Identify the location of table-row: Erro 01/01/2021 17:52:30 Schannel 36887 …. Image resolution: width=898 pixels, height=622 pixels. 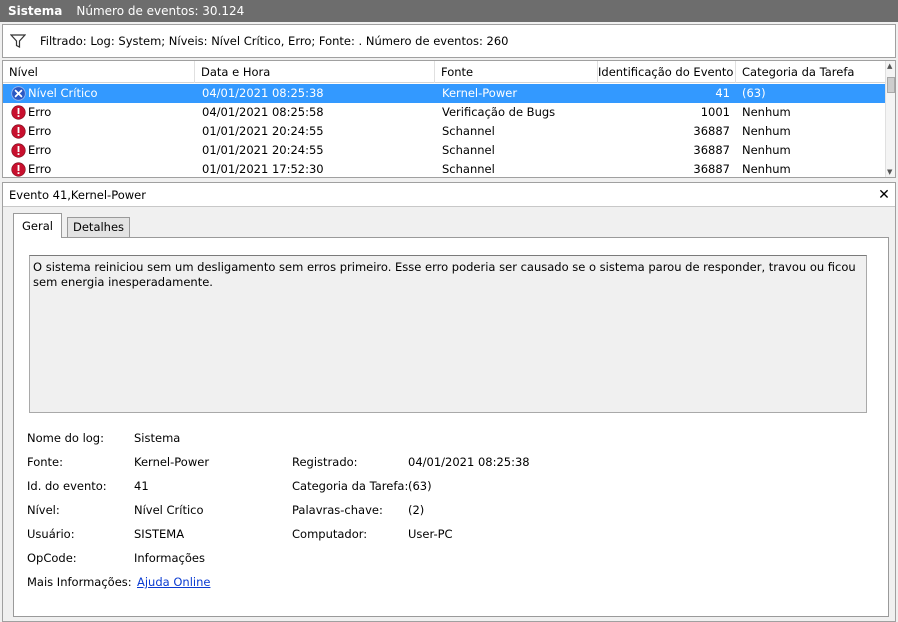
(445, 168).